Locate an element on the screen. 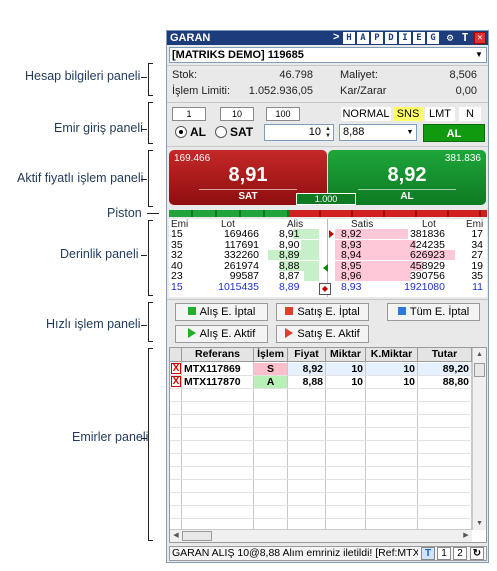 The image size is (497, 571). mode-n-button: N is located at coordinates (470, 114).